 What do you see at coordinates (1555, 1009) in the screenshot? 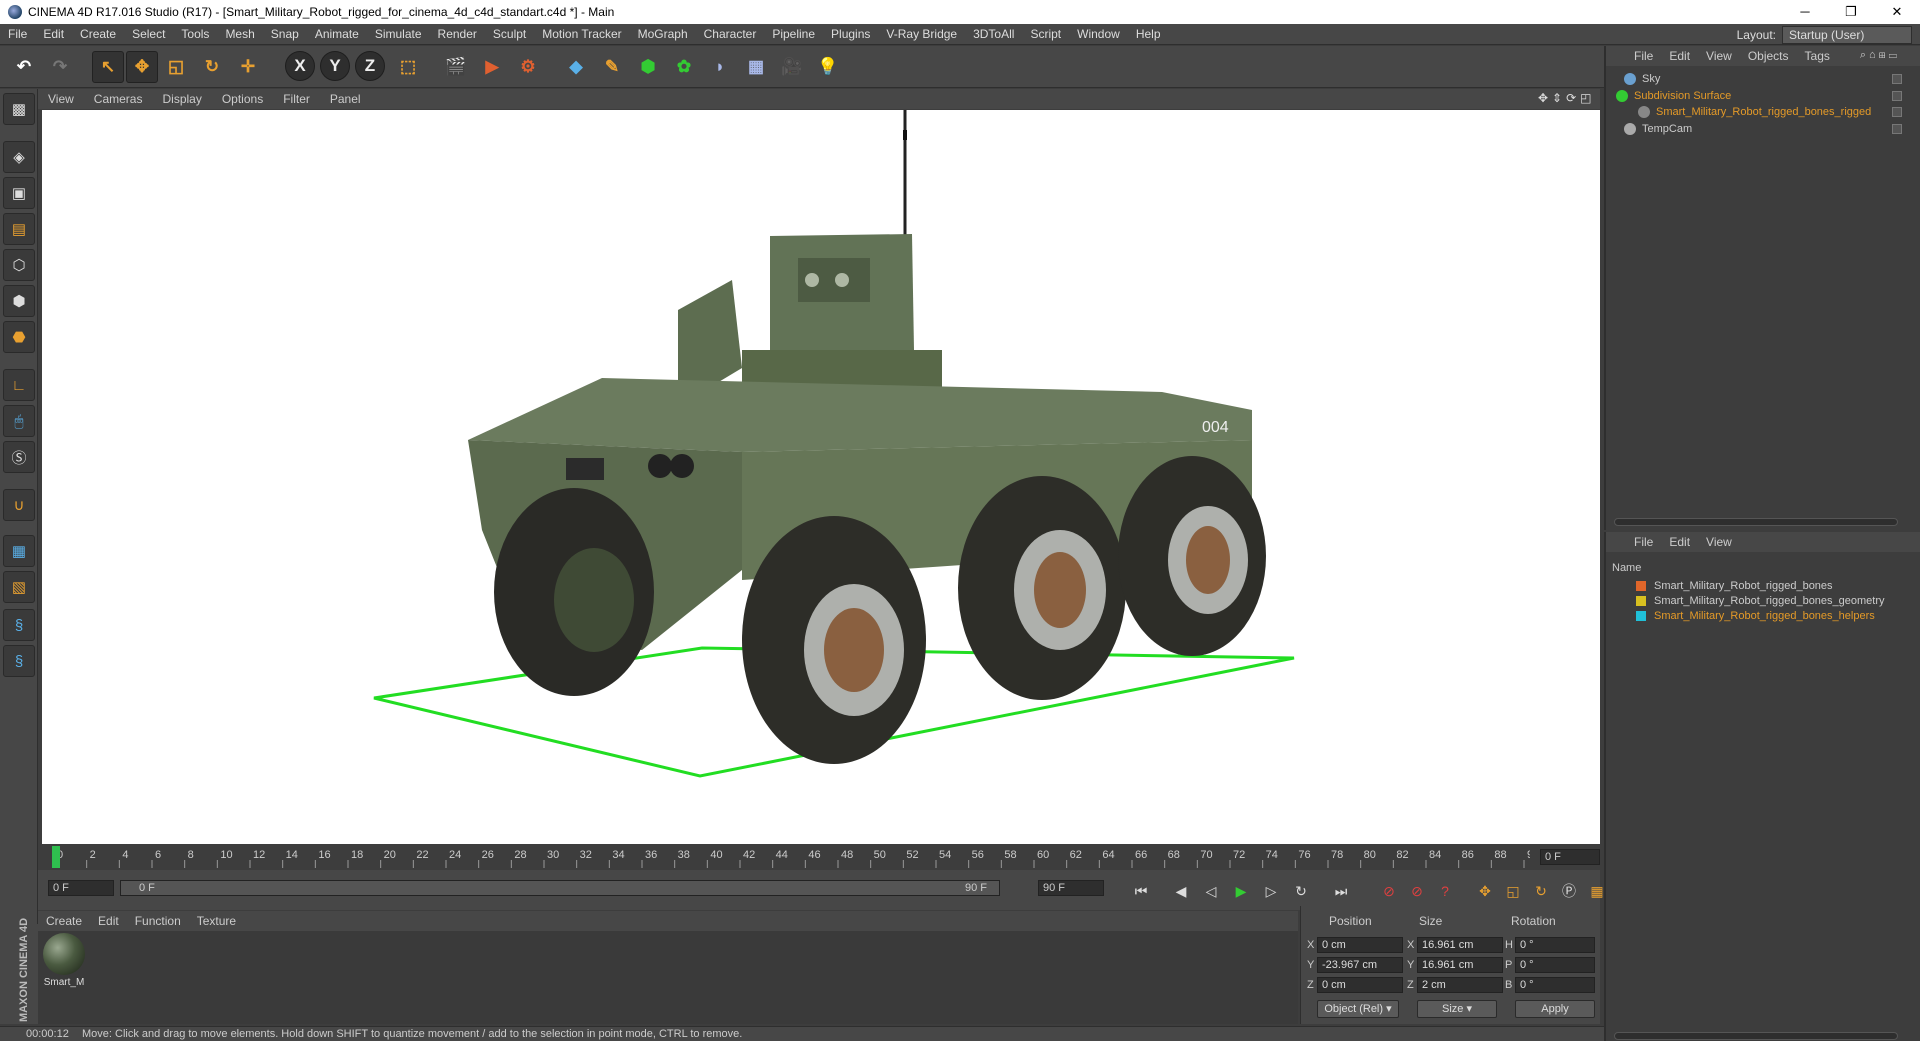
I see `apply-button: Apply` at bounding box center [1555, 1009].